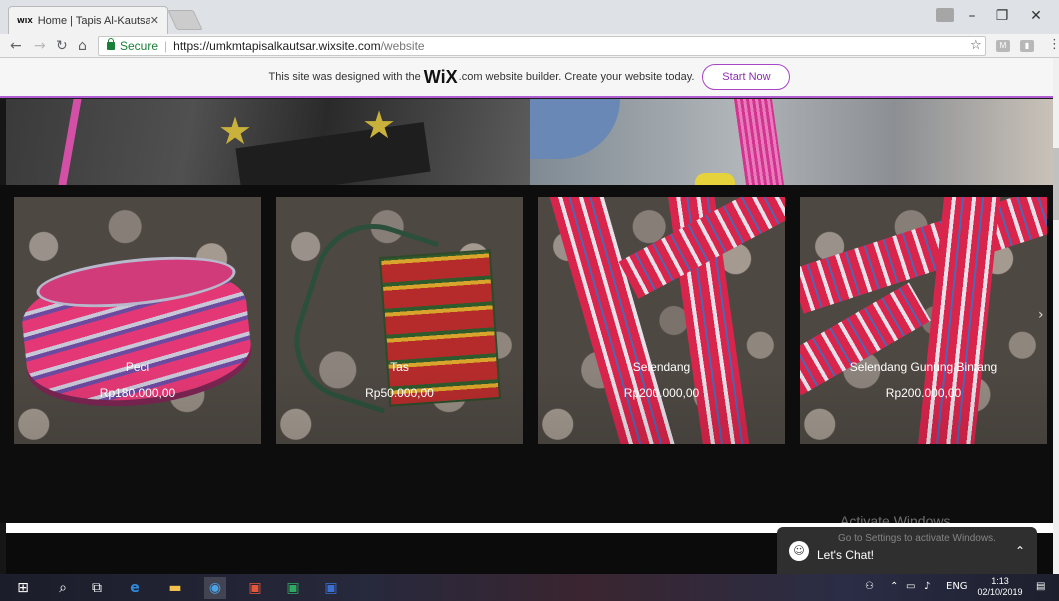 Image resolution: width=1059 pixels, height=601 pixels. I want to click on banner-text-before: This site was designed with the, so click(344, 77).